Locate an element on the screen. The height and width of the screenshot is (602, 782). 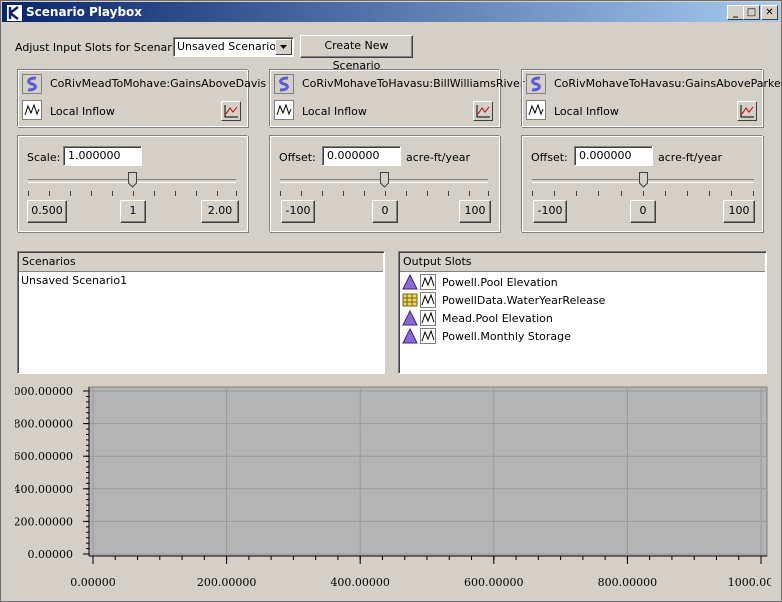
output-slot-item: Powell.Monthly Storage is located at coordinates (567, 336).